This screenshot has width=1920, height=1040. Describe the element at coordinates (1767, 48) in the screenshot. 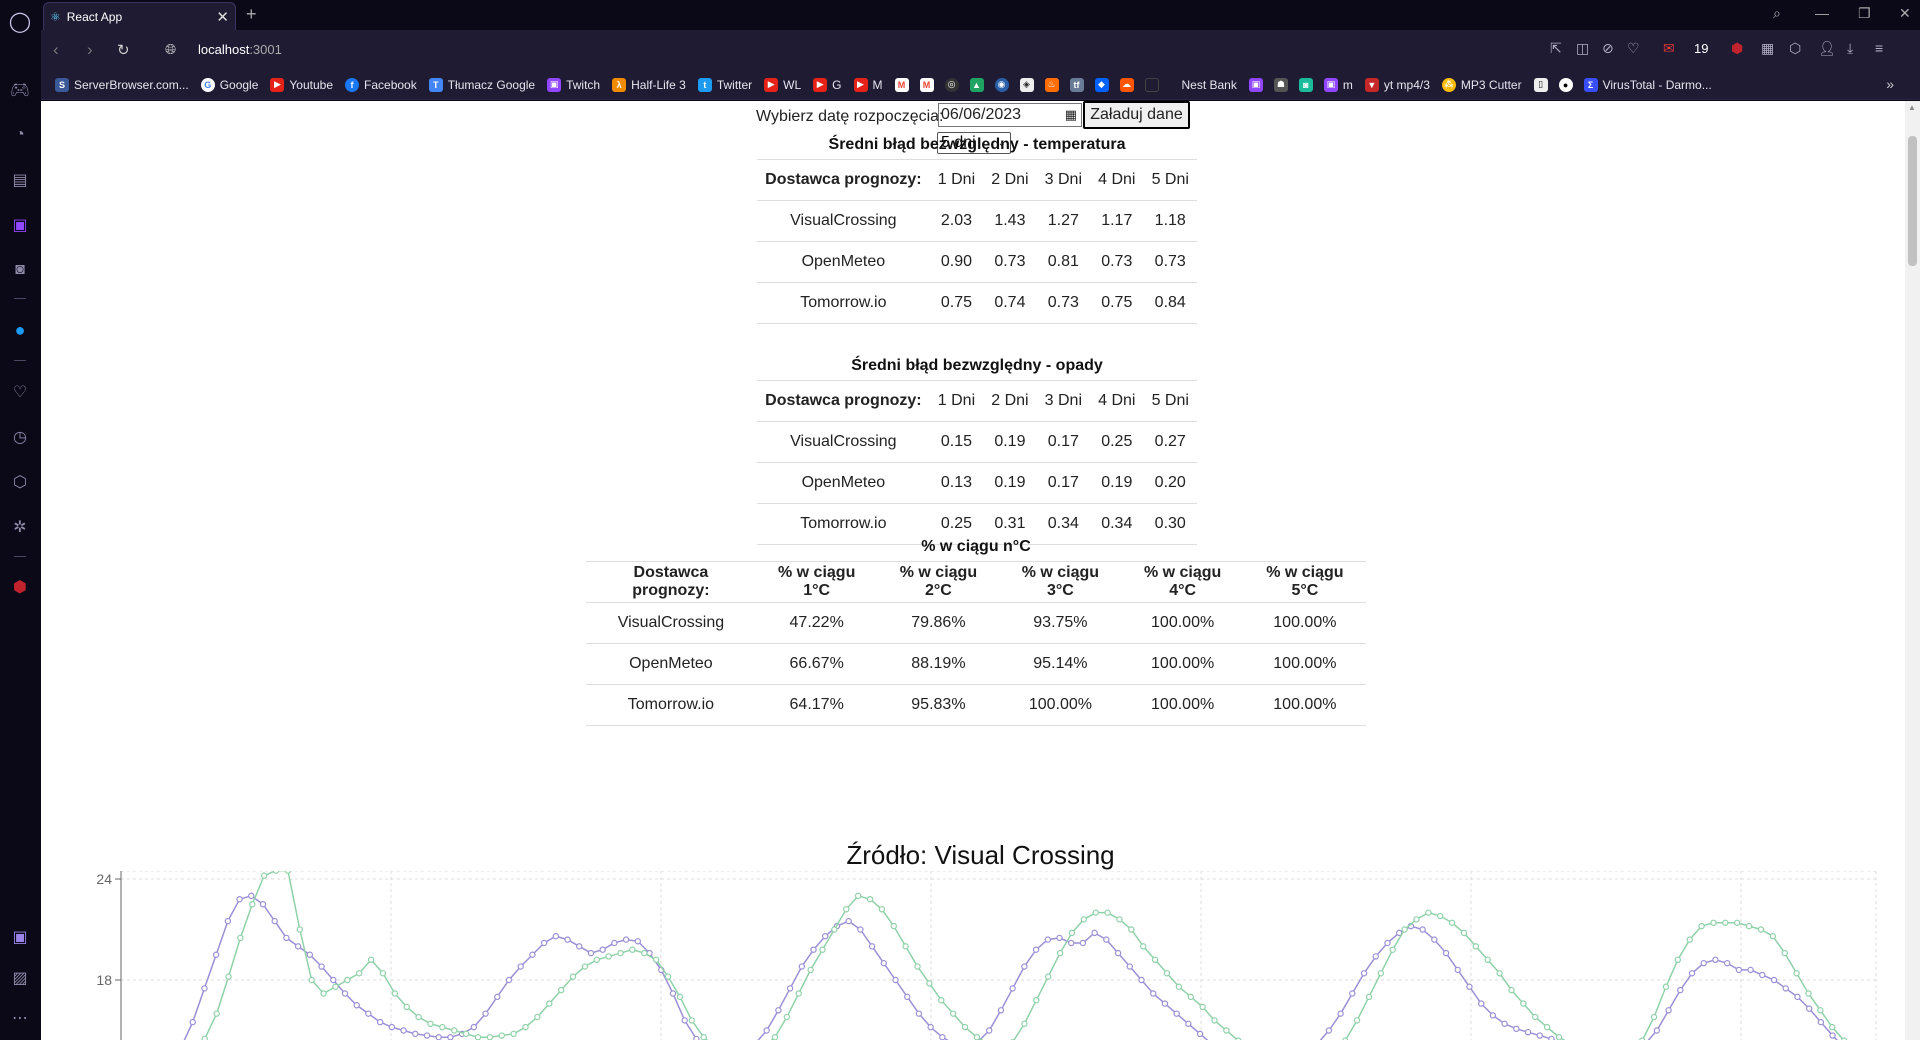

I see `qr-code-icon: ▦` at that location.